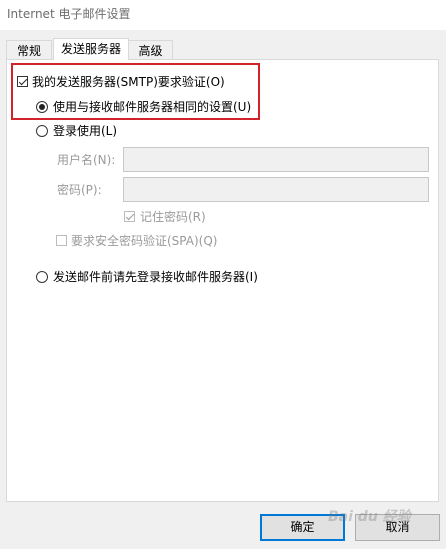 This screenshot has width=446, height=549. I want to click on password-label: 密码(P):, so click(79, 190).